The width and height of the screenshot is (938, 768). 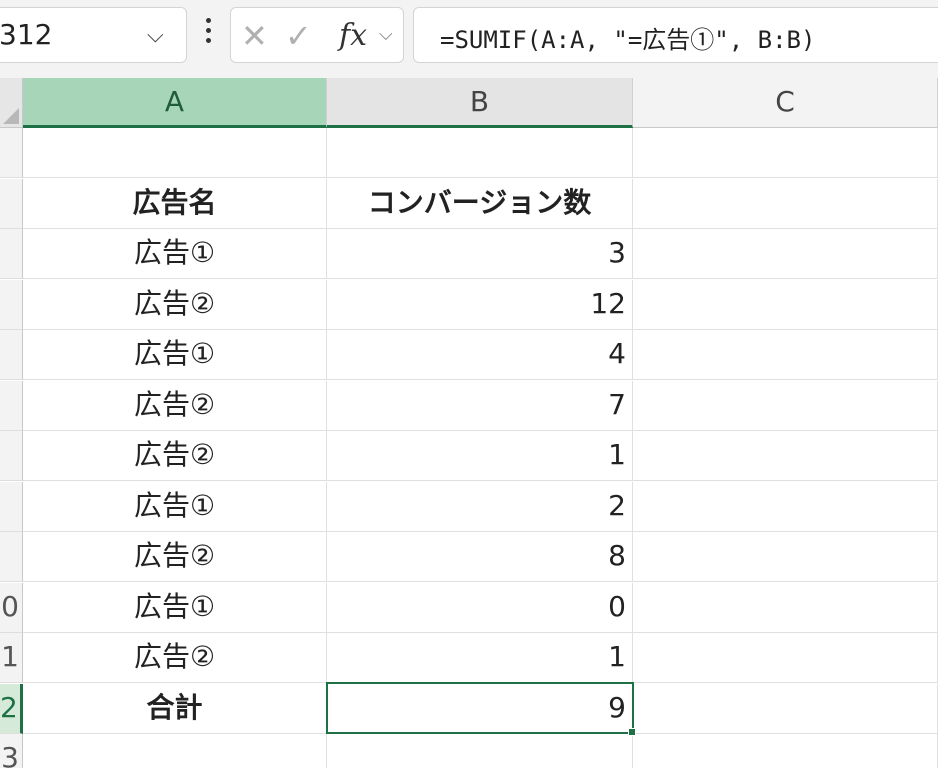 What do you see at coordinates (785, 103) in the screenshot?
I see `column-header-c: C` at bounding box center [785, 103].